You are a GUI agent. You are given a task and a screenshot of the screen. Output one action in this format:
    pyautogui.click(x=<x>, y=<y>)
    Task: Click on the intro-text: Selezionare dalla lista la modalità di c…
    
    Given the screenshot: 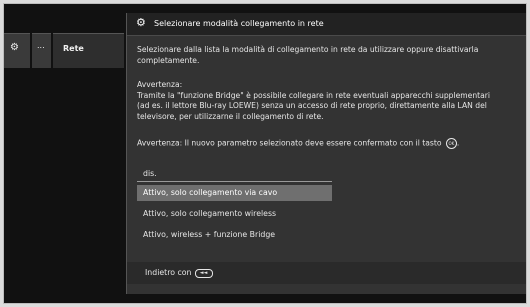 What is the action you would take?
    pyautogui.click(x=308, y=55)
    